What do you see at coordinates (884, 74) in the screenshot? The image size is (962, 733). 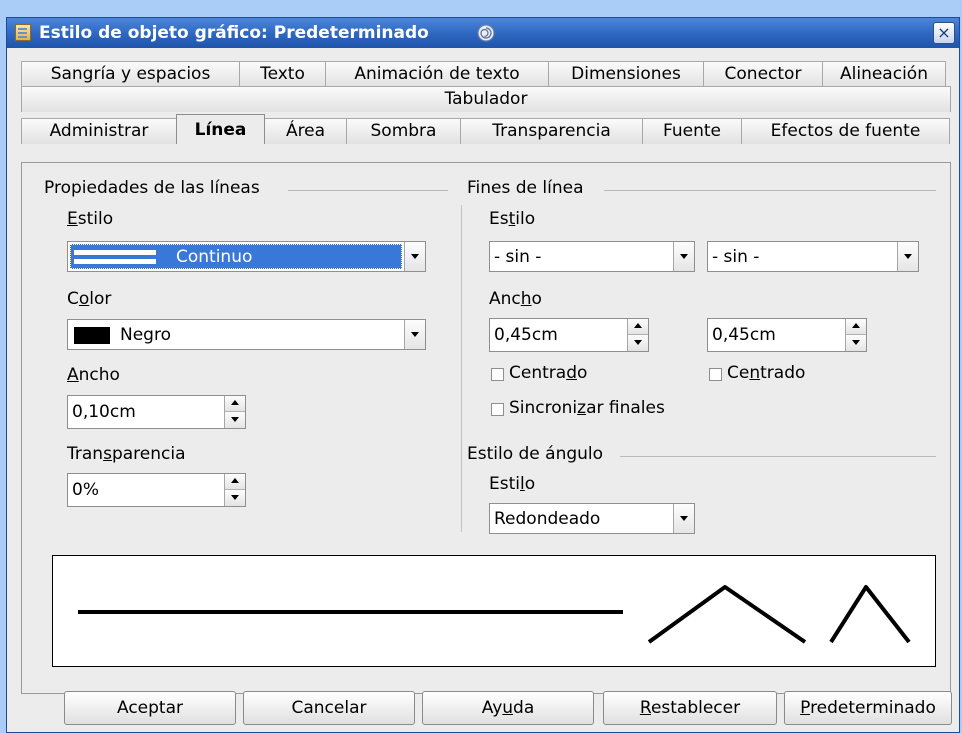 I see `tab-alineacion: Alineación` at bounding box center [884, 74].